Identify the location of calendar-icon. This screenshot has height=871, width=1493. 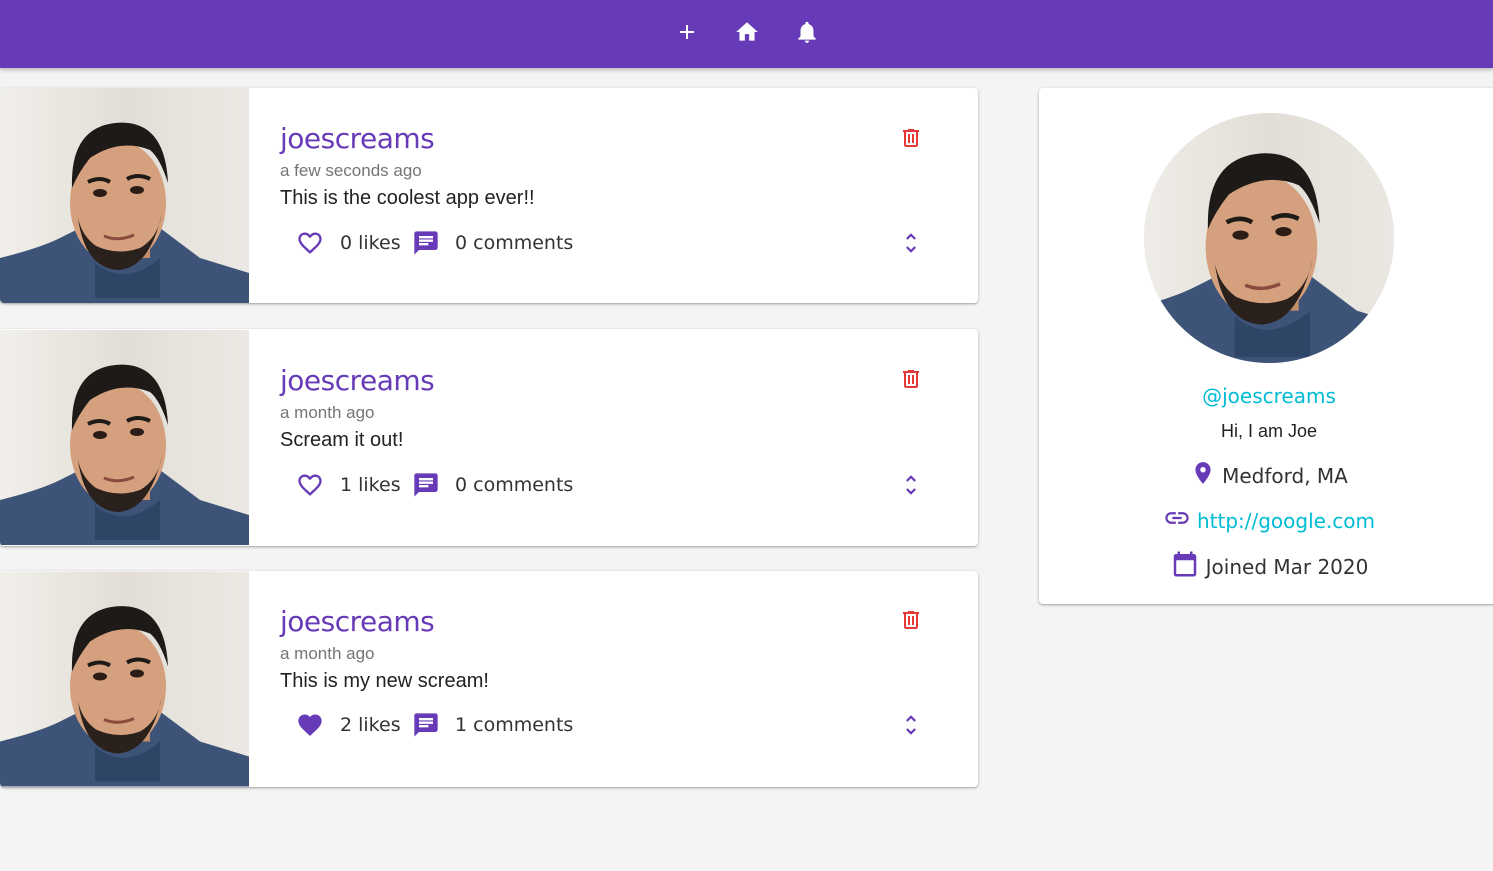
(1188, 566).